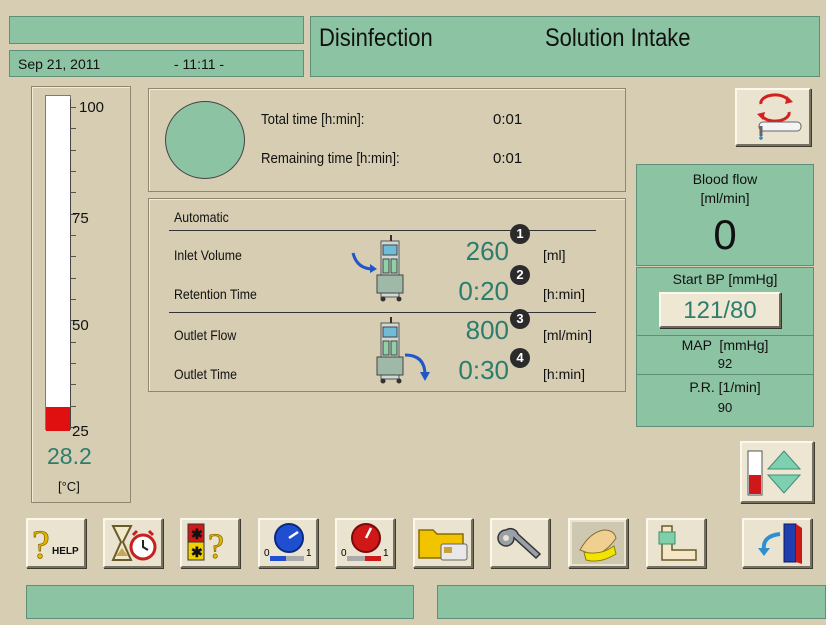 This screenshot has width=826, height=625. Describe the element at coordinates (382, 312) in the screenshot. I see `divider-middle` at that location.